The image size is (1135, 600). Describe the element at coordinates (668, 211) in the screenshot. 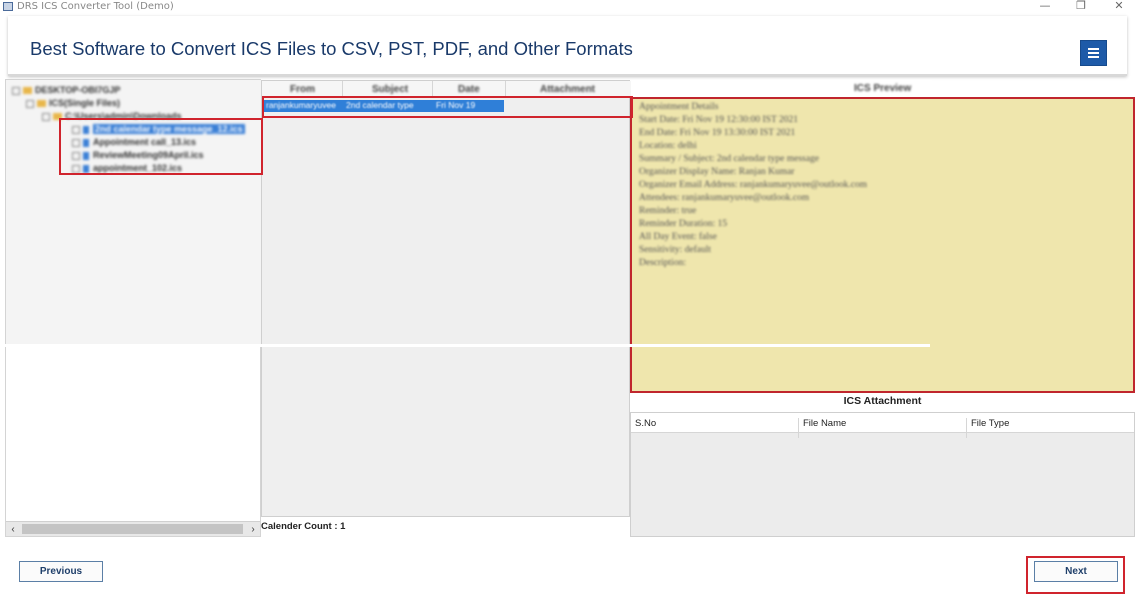

I see `preview-line: Reminder: true` at that location.